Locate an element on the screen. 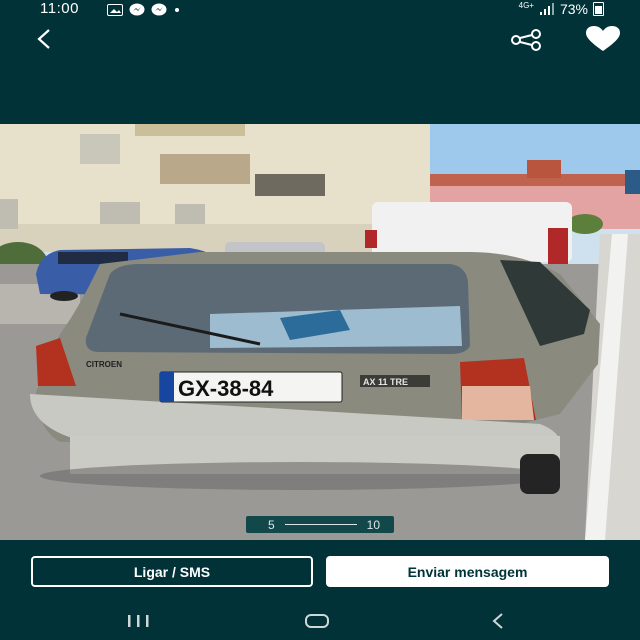  battery-icon is located at coordinates (598, 9).